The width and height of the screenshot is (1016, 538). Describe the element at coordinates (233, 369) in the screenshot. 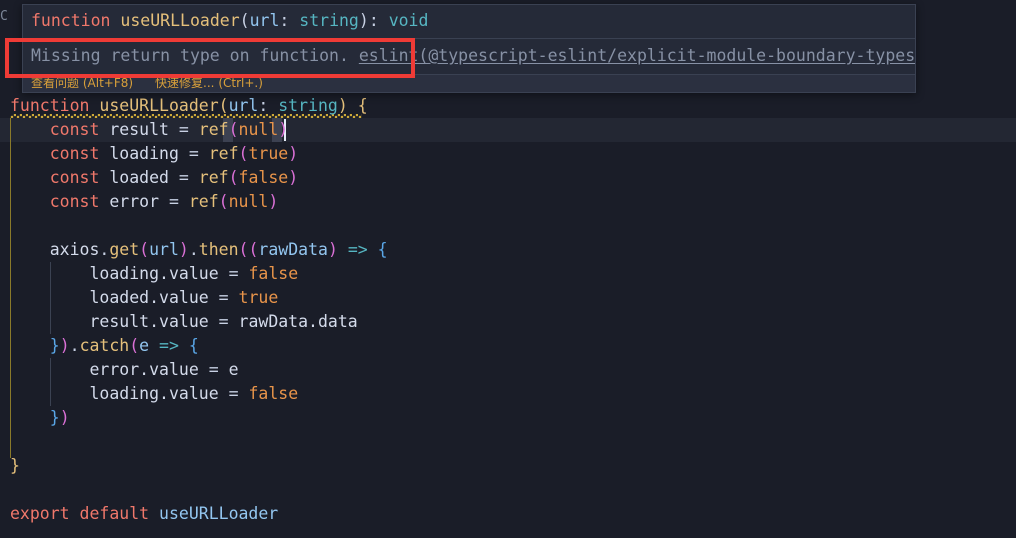

I see `token-value: e` at that location.